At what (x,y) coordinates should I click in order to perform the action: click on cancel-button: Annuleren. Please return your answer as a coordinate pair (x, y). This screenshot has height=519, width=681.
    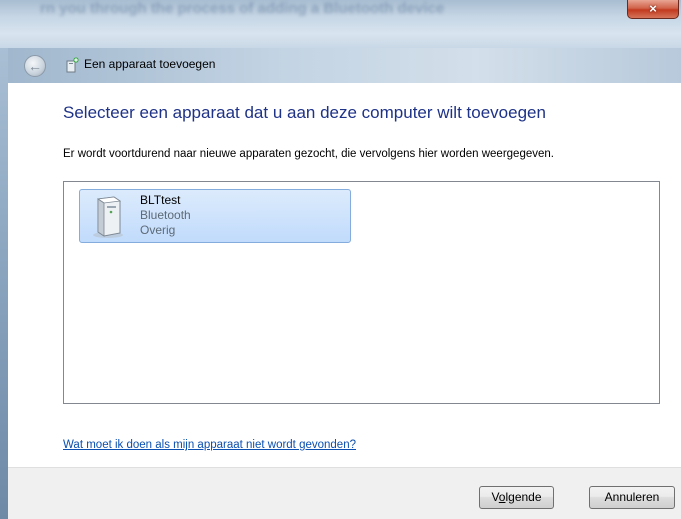
    Looking at the image, I should click on (632, 497).